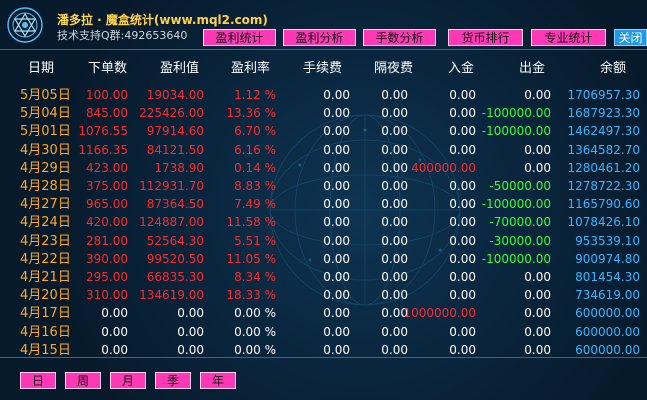  What do you see at coordinates (45, 332) in the screenshot?
I see `cell-date: 4月16日` at bounding box center [45, 332].